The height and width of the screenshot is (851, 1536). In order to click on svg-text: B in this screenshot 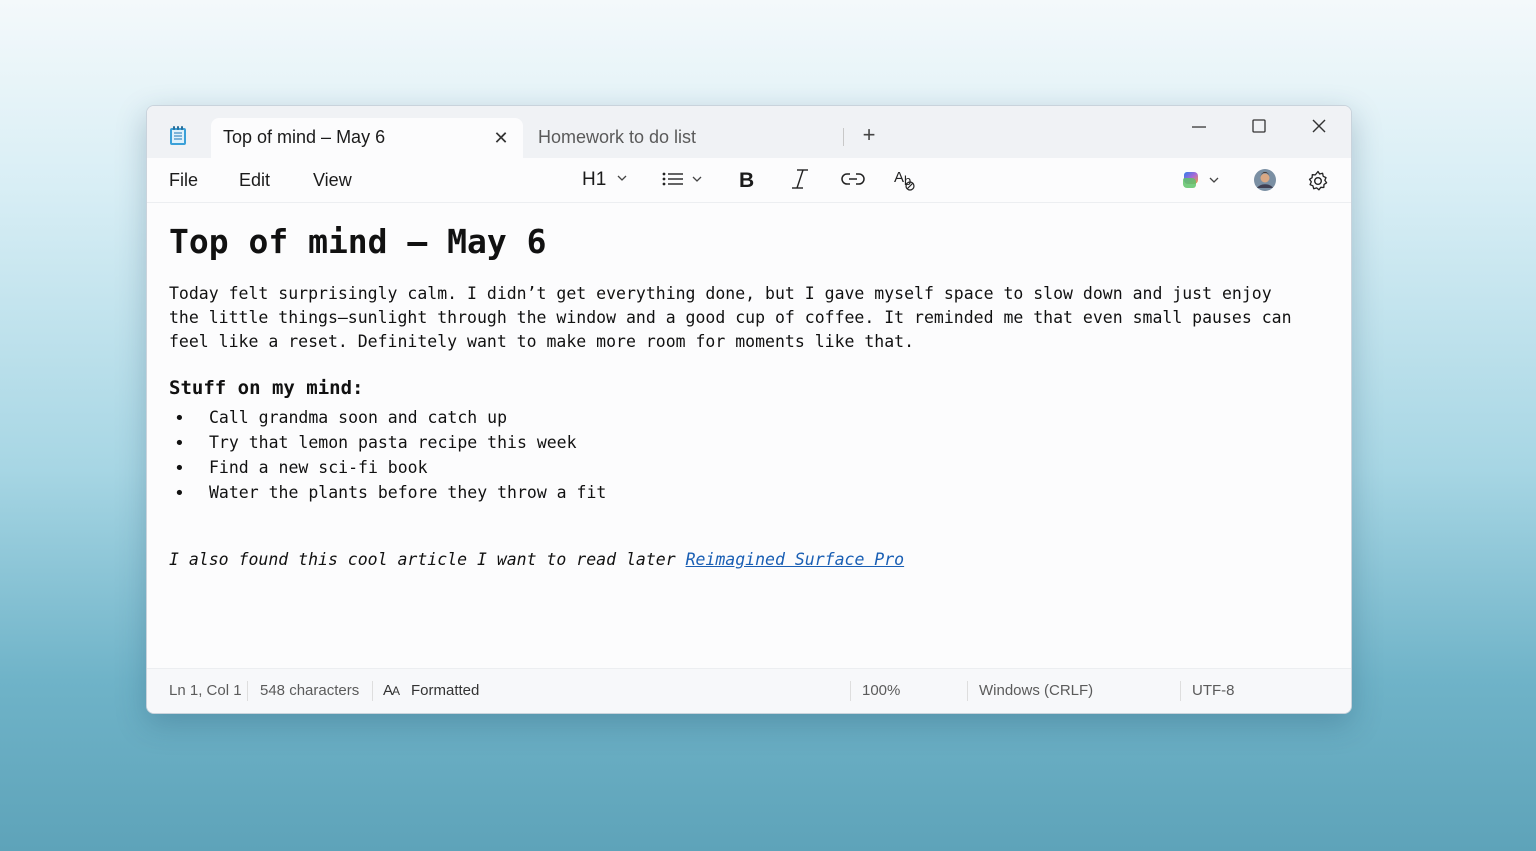, I will do `click(746, 180)`.